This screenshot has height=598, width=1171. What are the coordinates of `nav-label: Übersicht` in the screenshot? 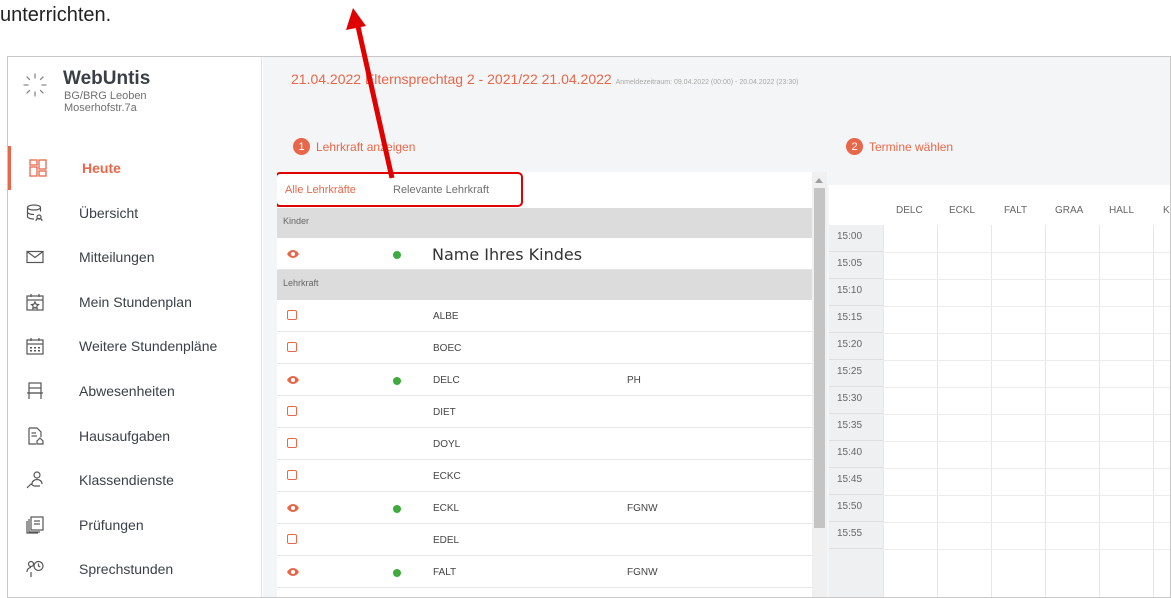 It's located at (109, 213).